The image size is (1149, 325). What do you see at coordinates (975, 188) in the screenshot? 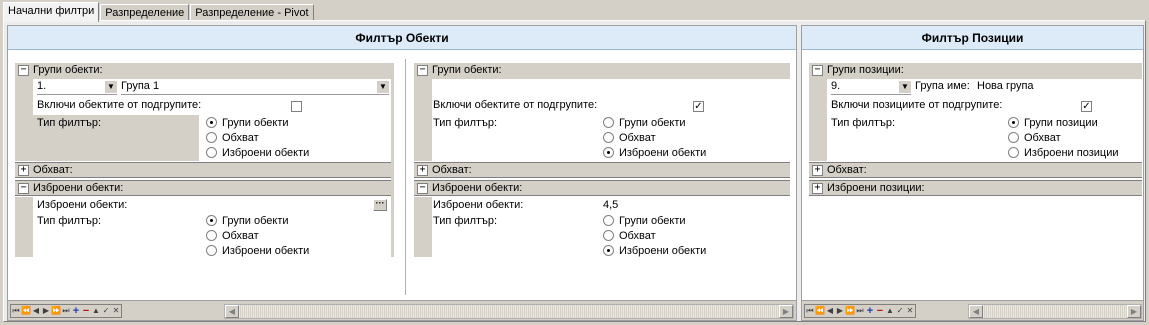
I see `section-listed-header: + Изброени позиции:` at bounding box center [975, 188].